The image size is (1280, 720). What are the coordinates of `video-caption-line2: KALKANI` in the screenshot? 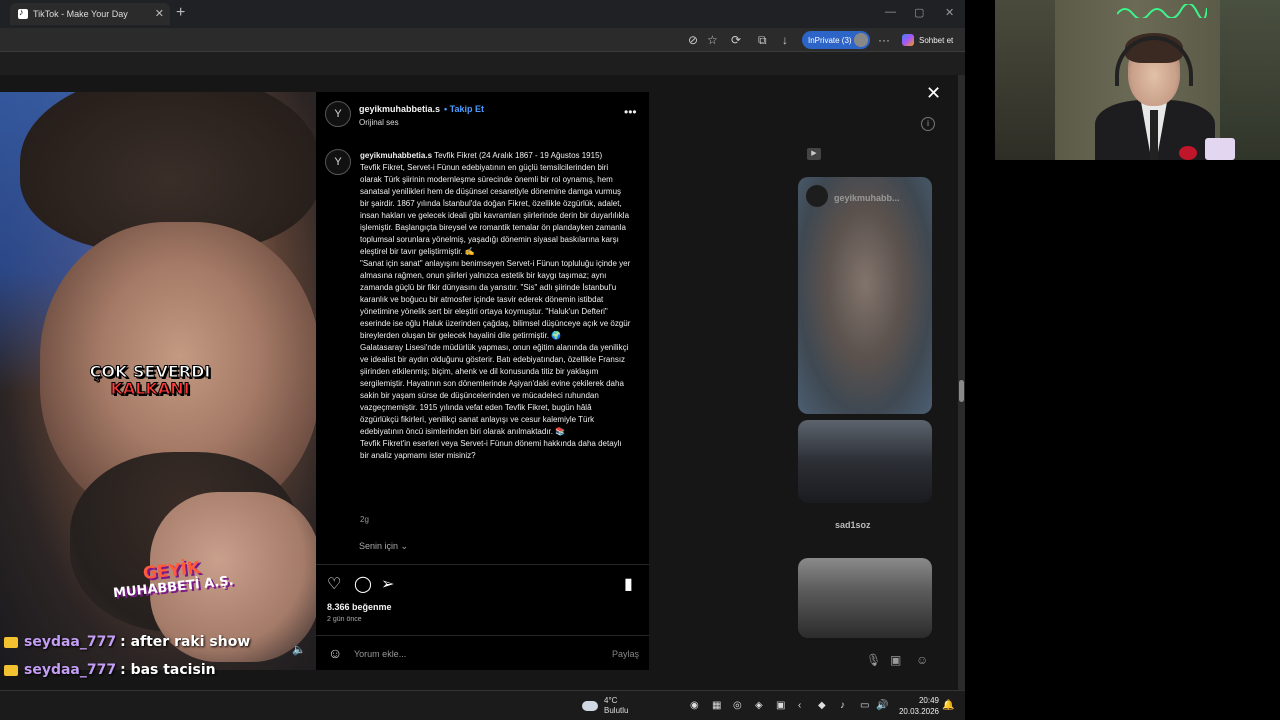 It's located at (150, 389).